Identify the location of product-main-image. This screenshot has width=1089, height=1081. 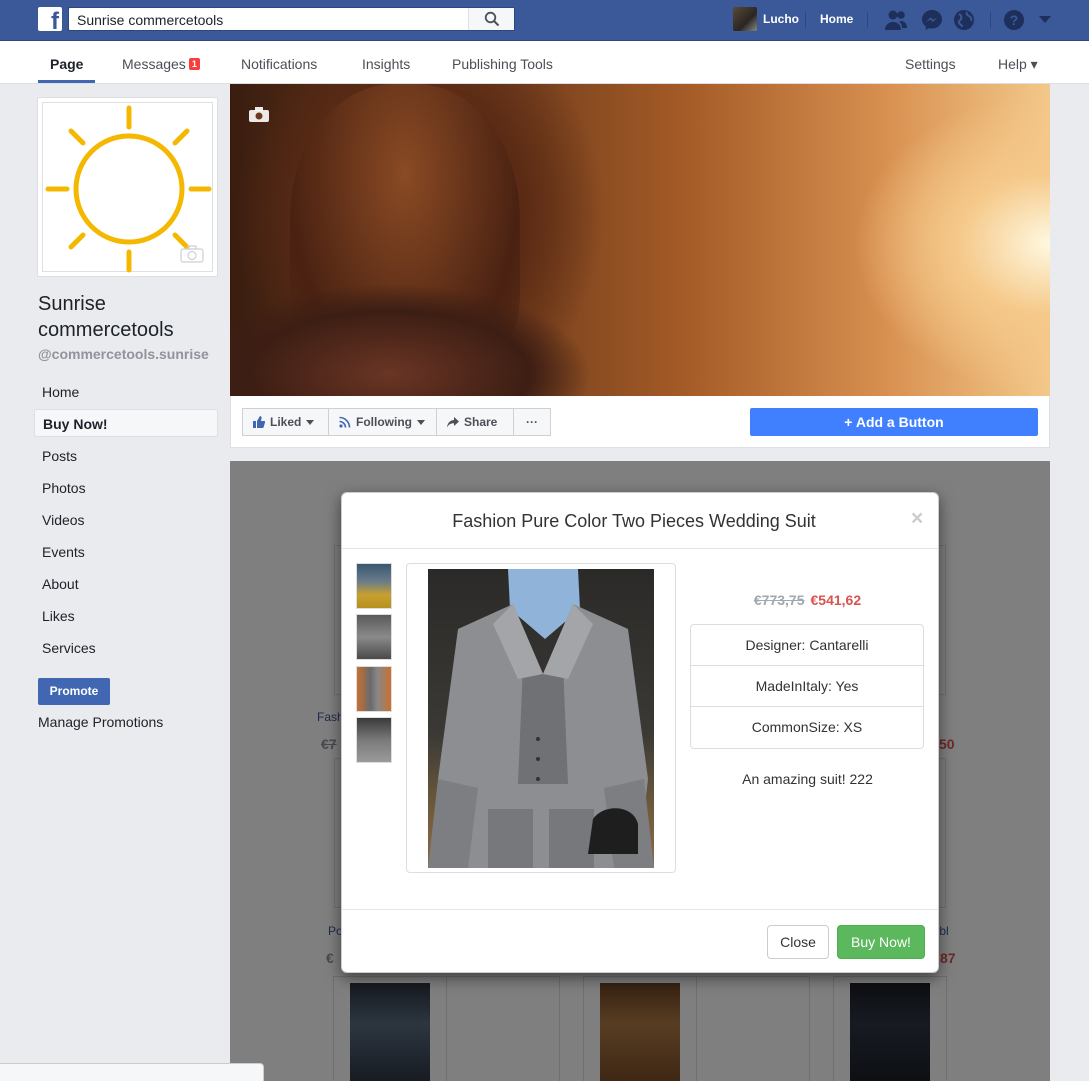
(541, 718).